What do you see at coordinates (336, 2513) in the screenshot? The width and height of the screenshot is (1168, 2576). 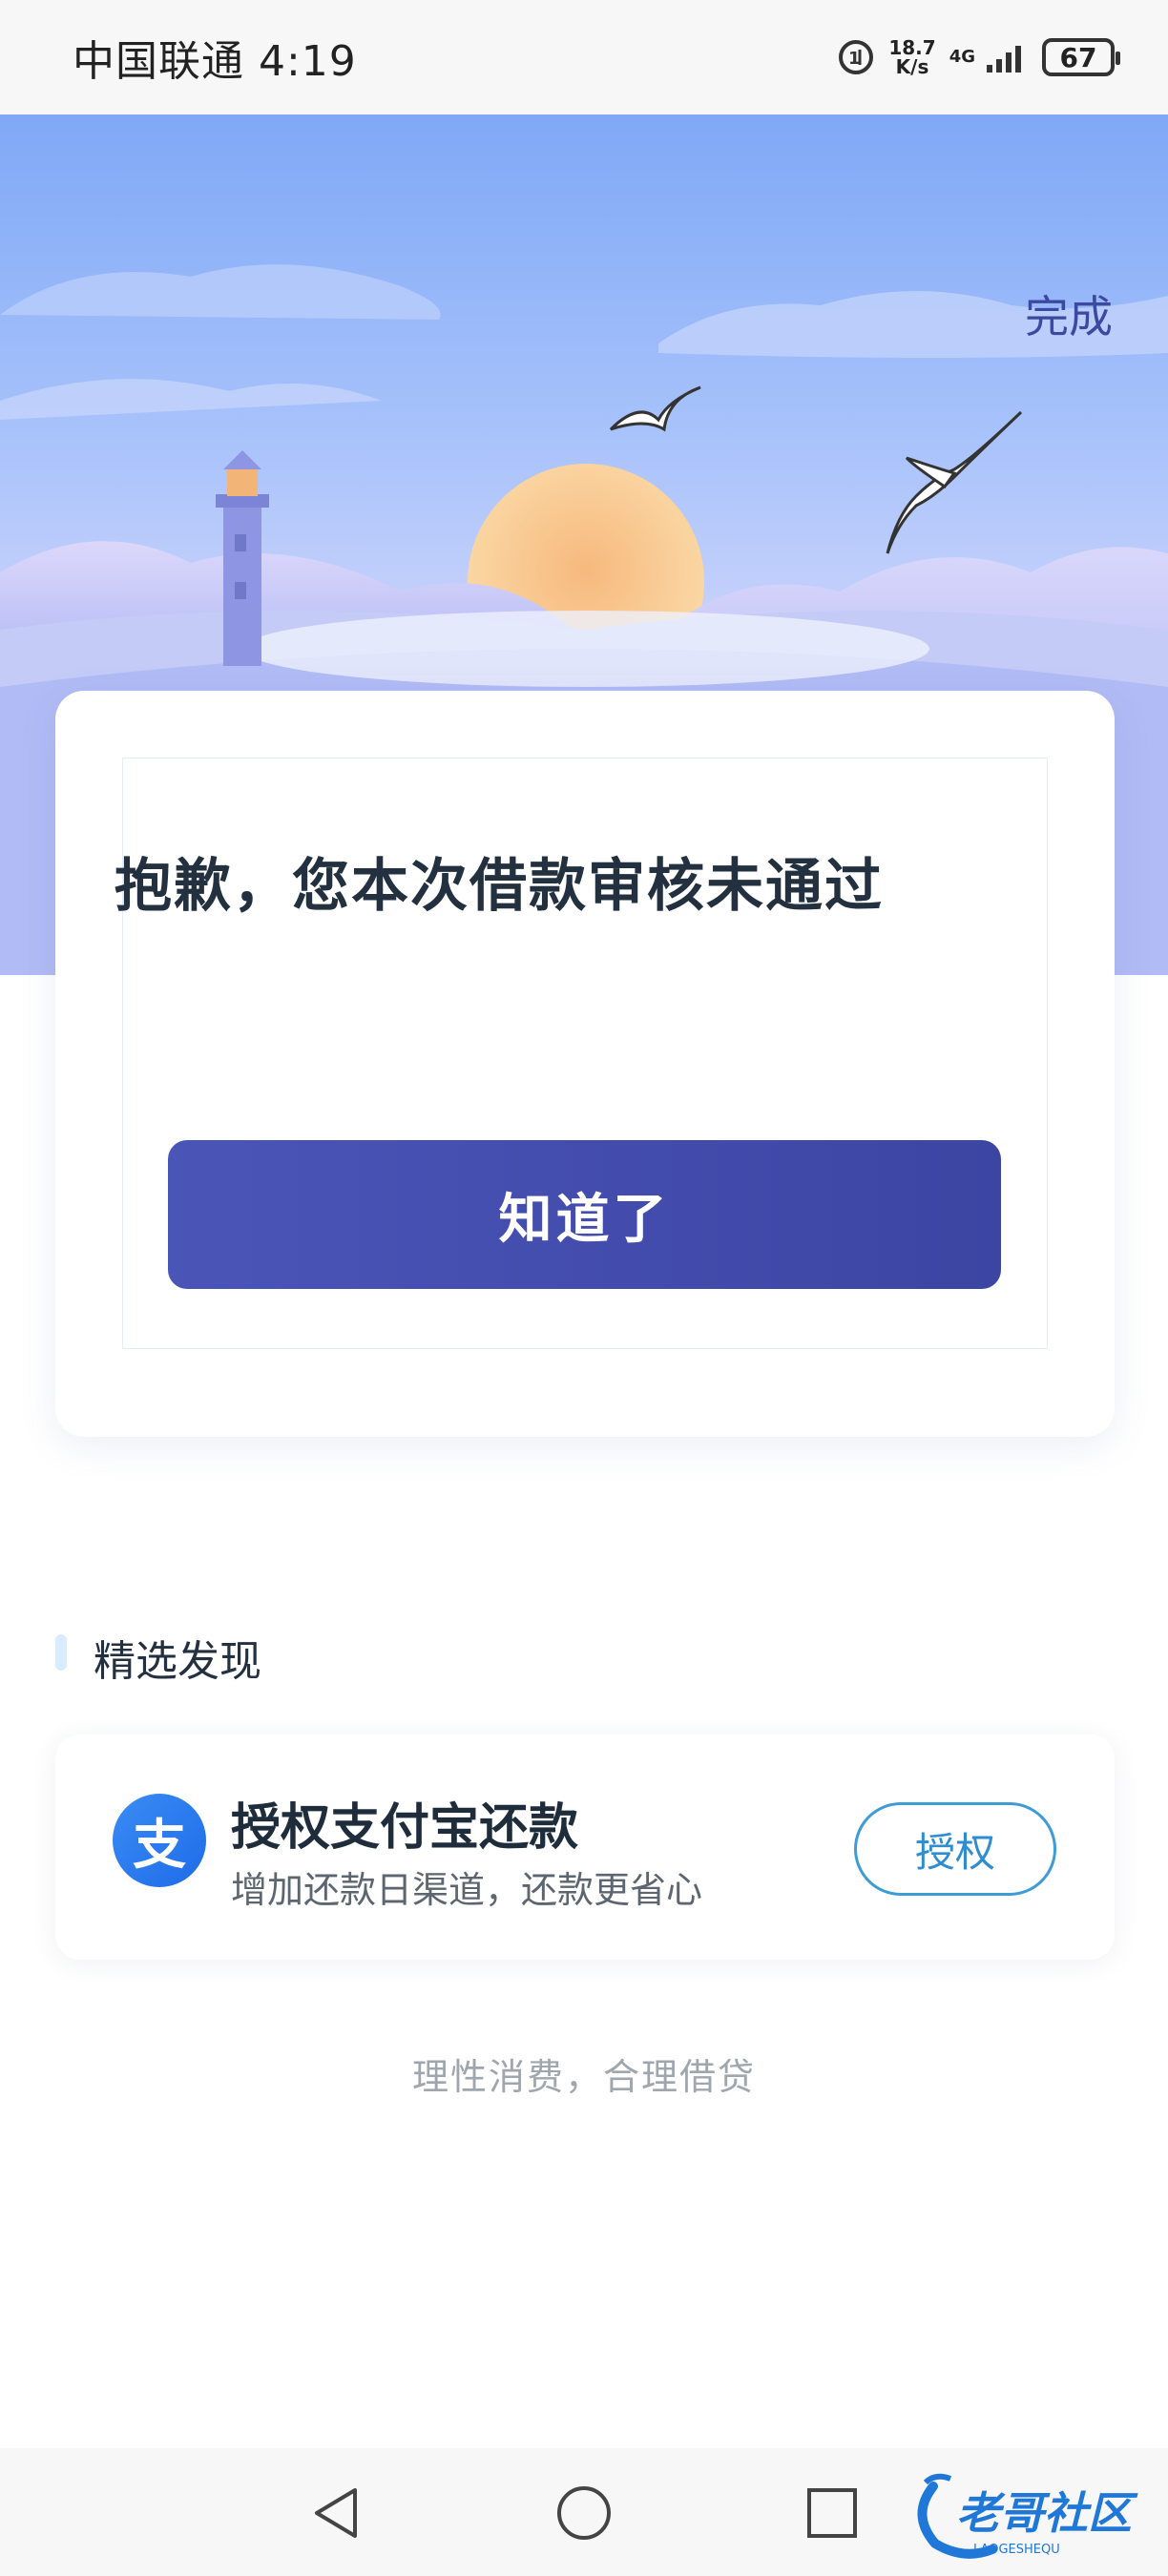 I see `back-icon` at bounding box center [336, 2513].